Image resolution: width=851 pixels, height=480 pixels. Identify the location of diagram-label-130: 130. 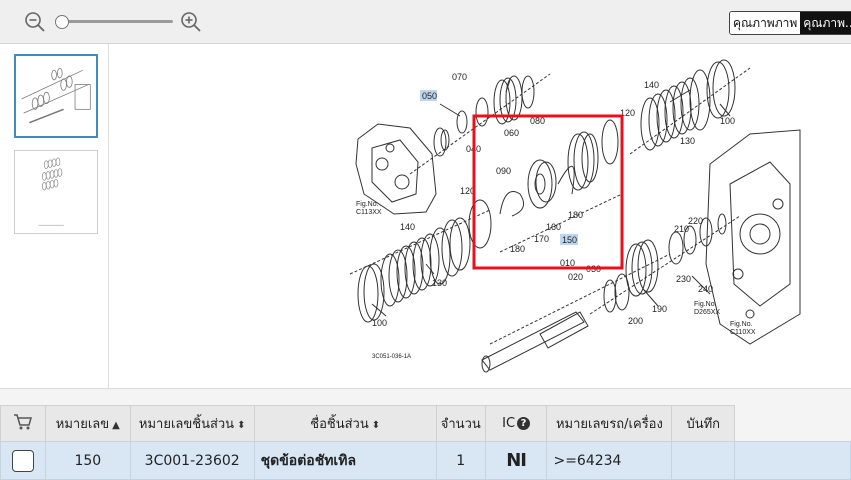
(687, 141).